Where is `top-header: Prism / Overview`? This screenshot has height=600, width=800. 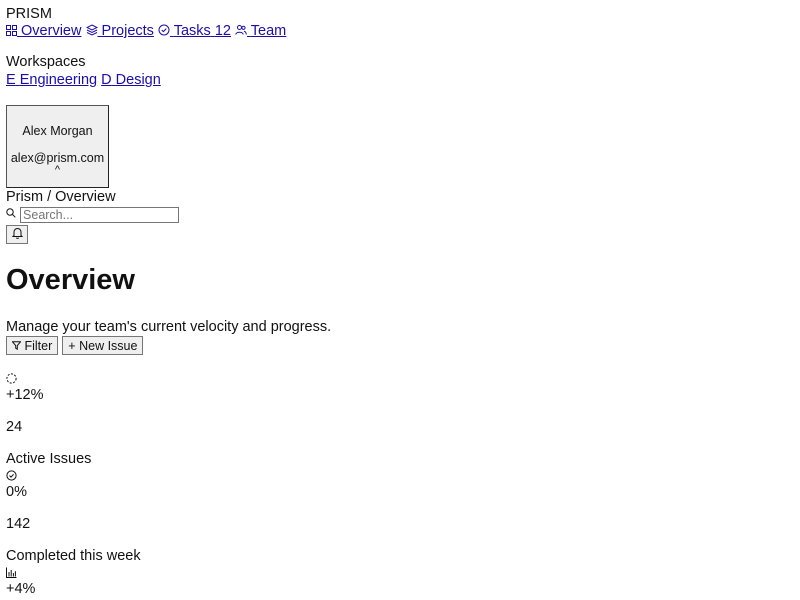 top-header: Prism / Overview is located at coordinates (400, 217).